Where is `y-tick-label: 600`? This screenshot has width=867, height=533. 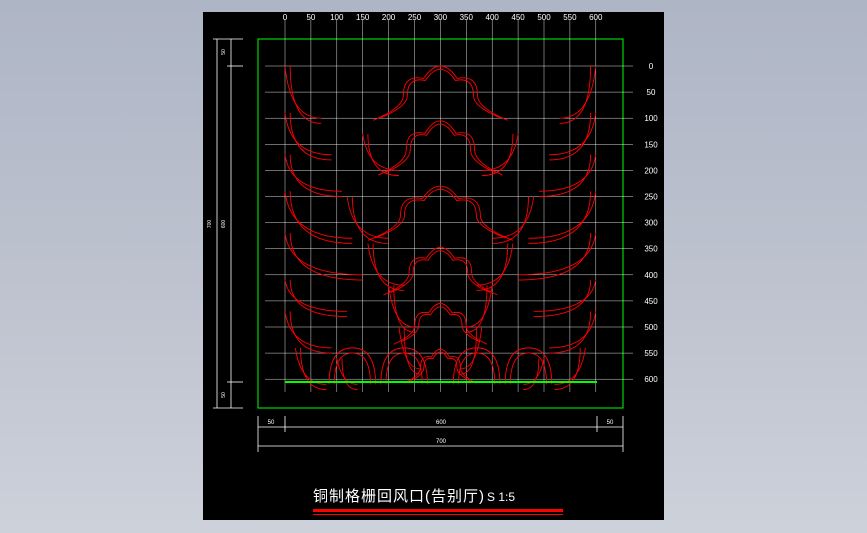 y-tick-label: 600 is located at coordinates (651, 379).